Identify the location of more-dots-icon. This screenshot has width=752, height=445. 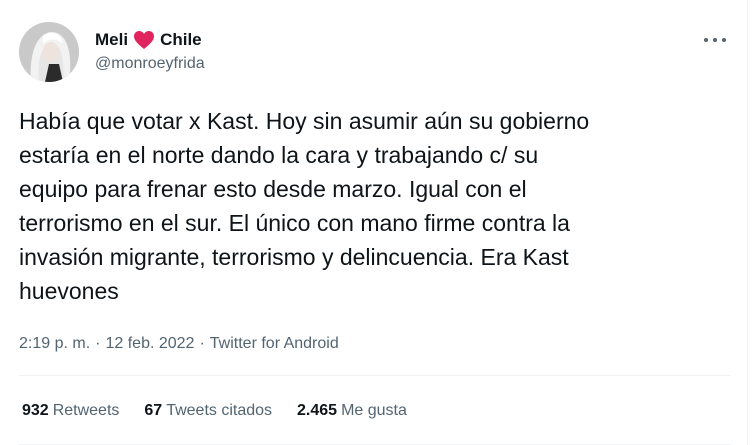
(715, 40).